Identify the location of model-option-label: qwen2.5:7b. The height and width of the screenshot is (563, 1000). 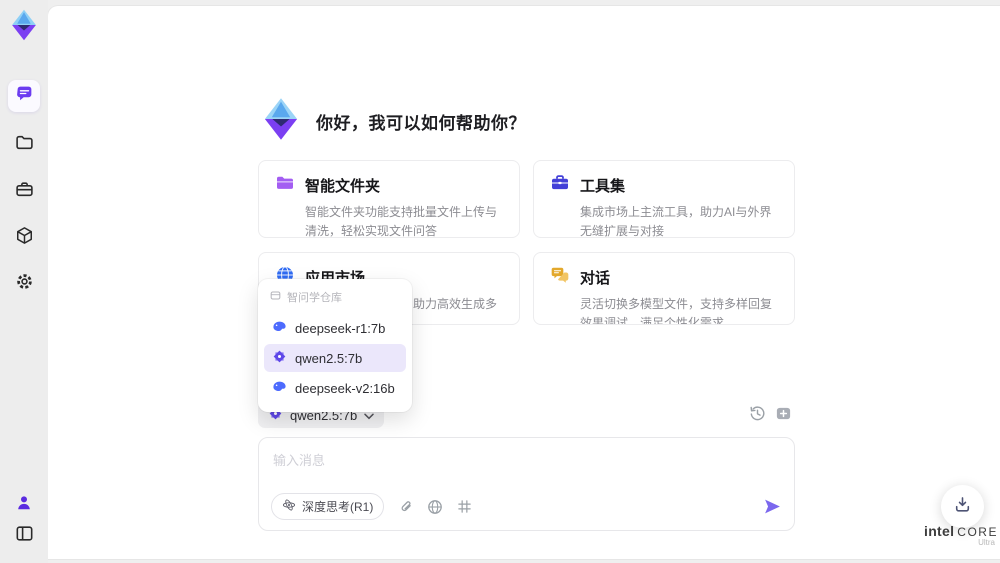
(329, 358).